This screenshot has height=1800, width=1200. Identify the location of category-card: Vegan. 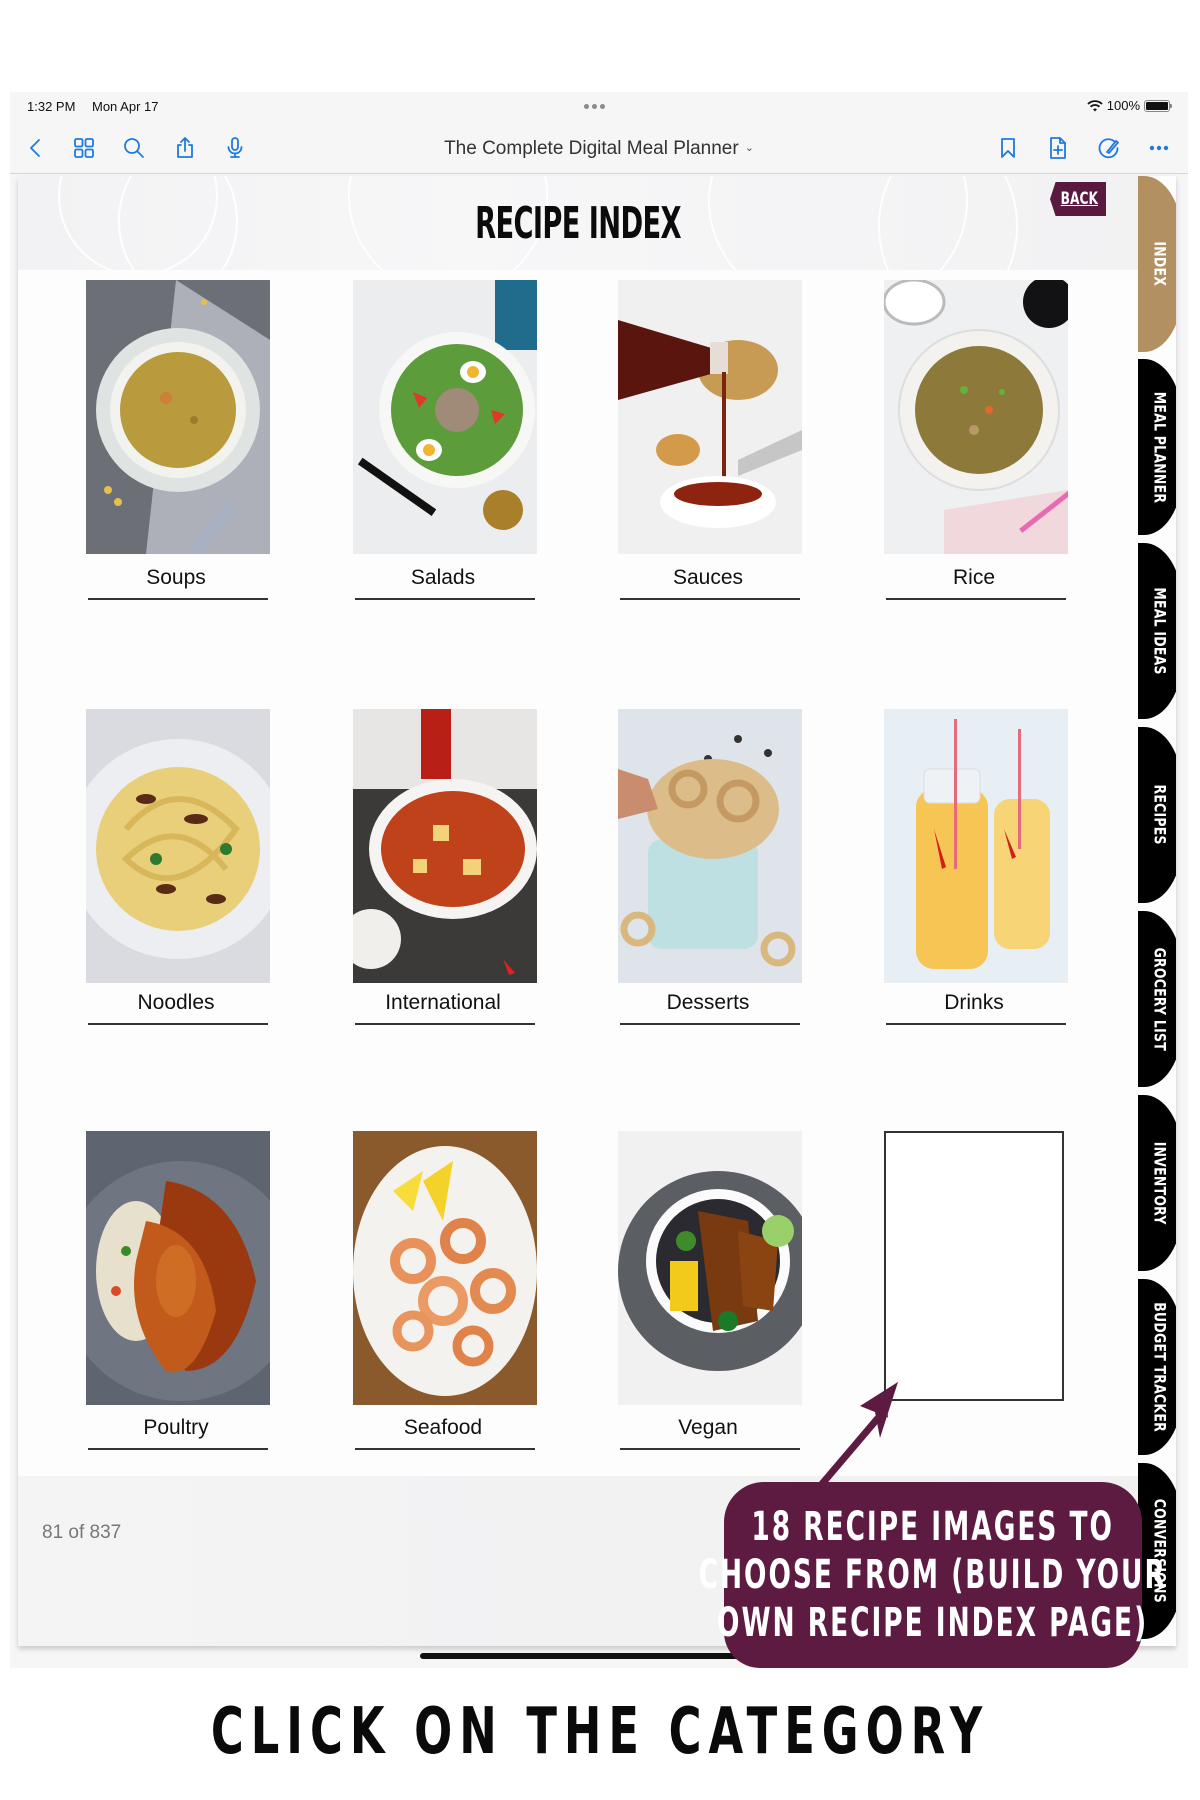
(711, 1291).